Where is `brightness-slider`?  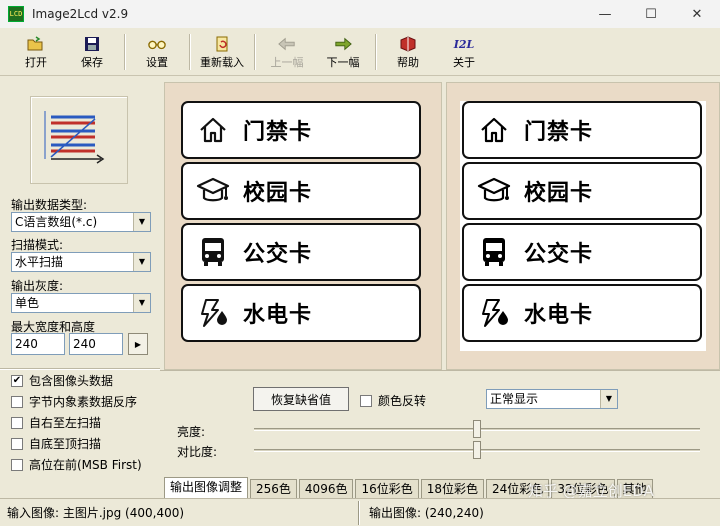
brightness-slider is located at coordinates (477, 429).